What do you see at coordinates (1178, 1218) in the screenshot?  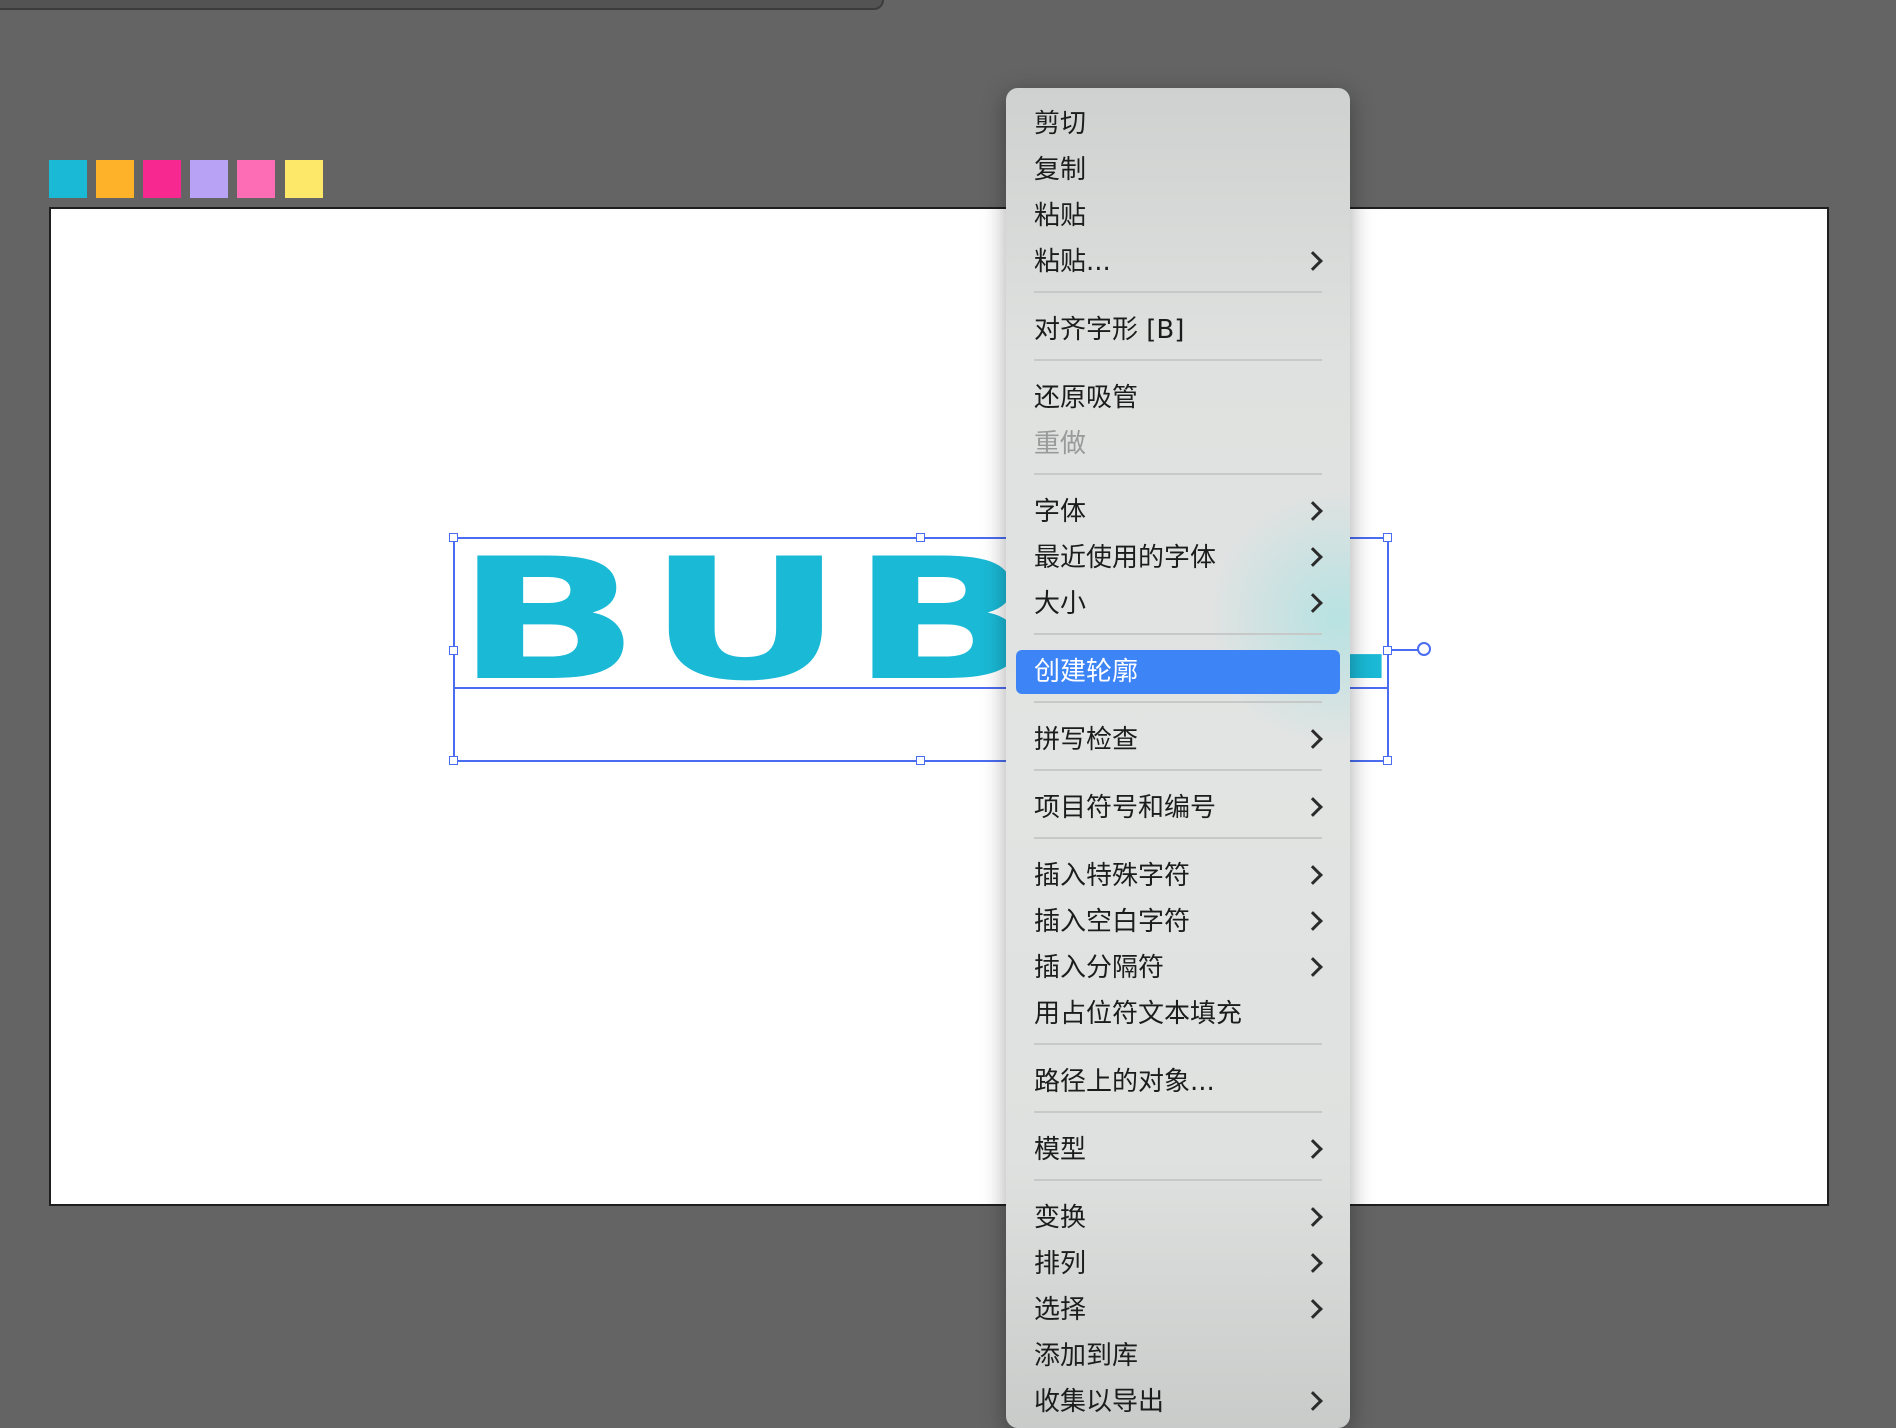 I see `menu-item: 变换` at bounding box center [1178, 1218].